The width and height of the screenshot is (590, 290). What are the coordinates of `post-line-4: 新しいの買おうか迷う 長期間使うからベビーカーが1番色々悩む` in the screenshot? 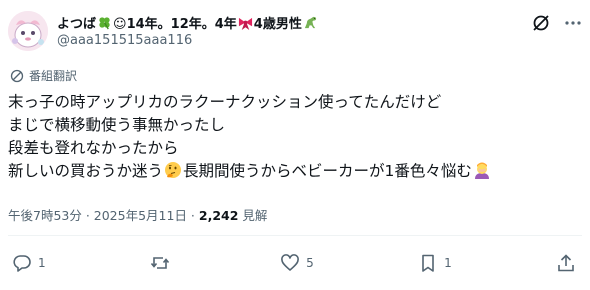 It's located at (295, 171).